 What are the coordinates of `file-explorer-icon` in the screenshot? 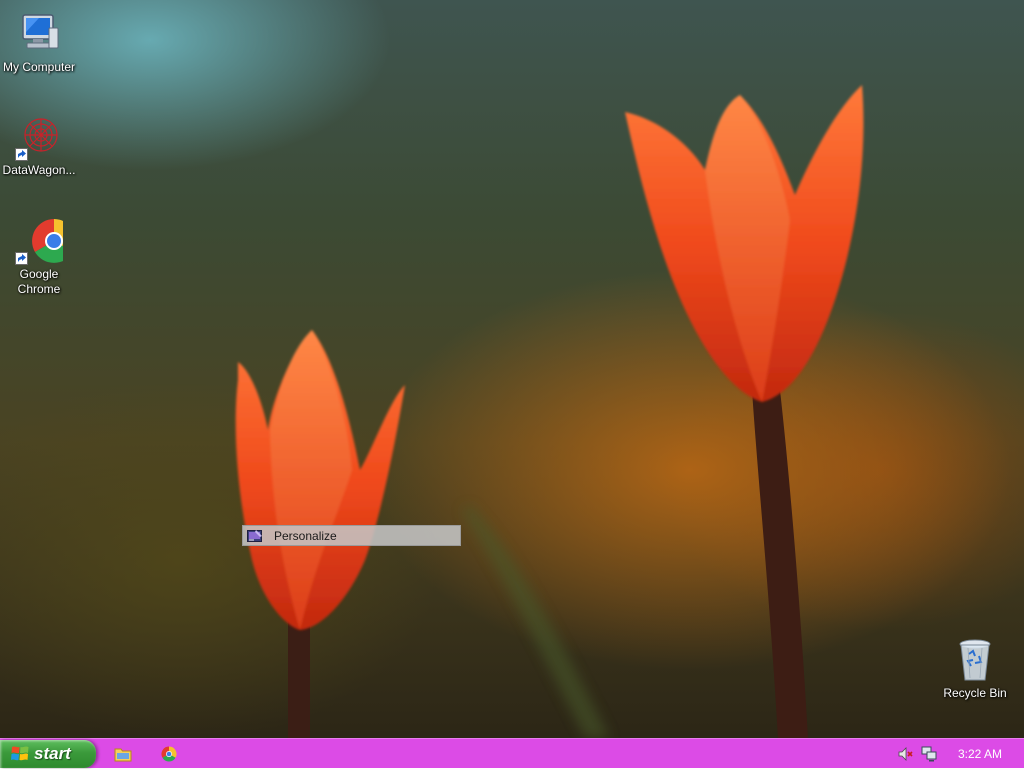 It's located at (123, 755).